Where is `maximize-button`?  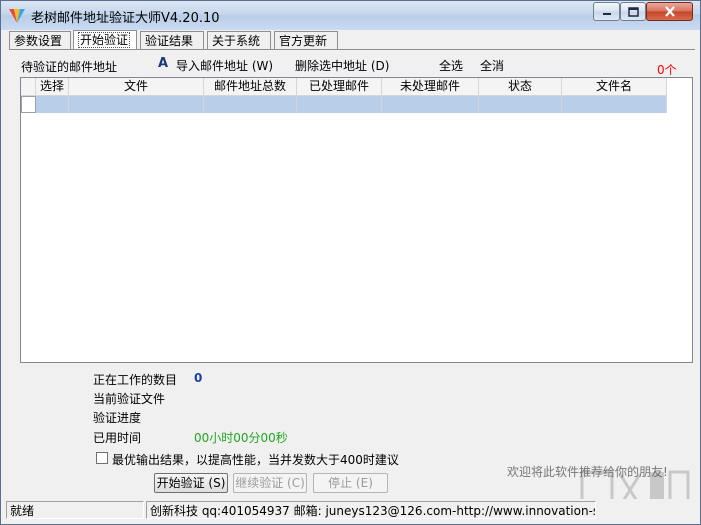
maximize-button is located at coordinates (633, 11).